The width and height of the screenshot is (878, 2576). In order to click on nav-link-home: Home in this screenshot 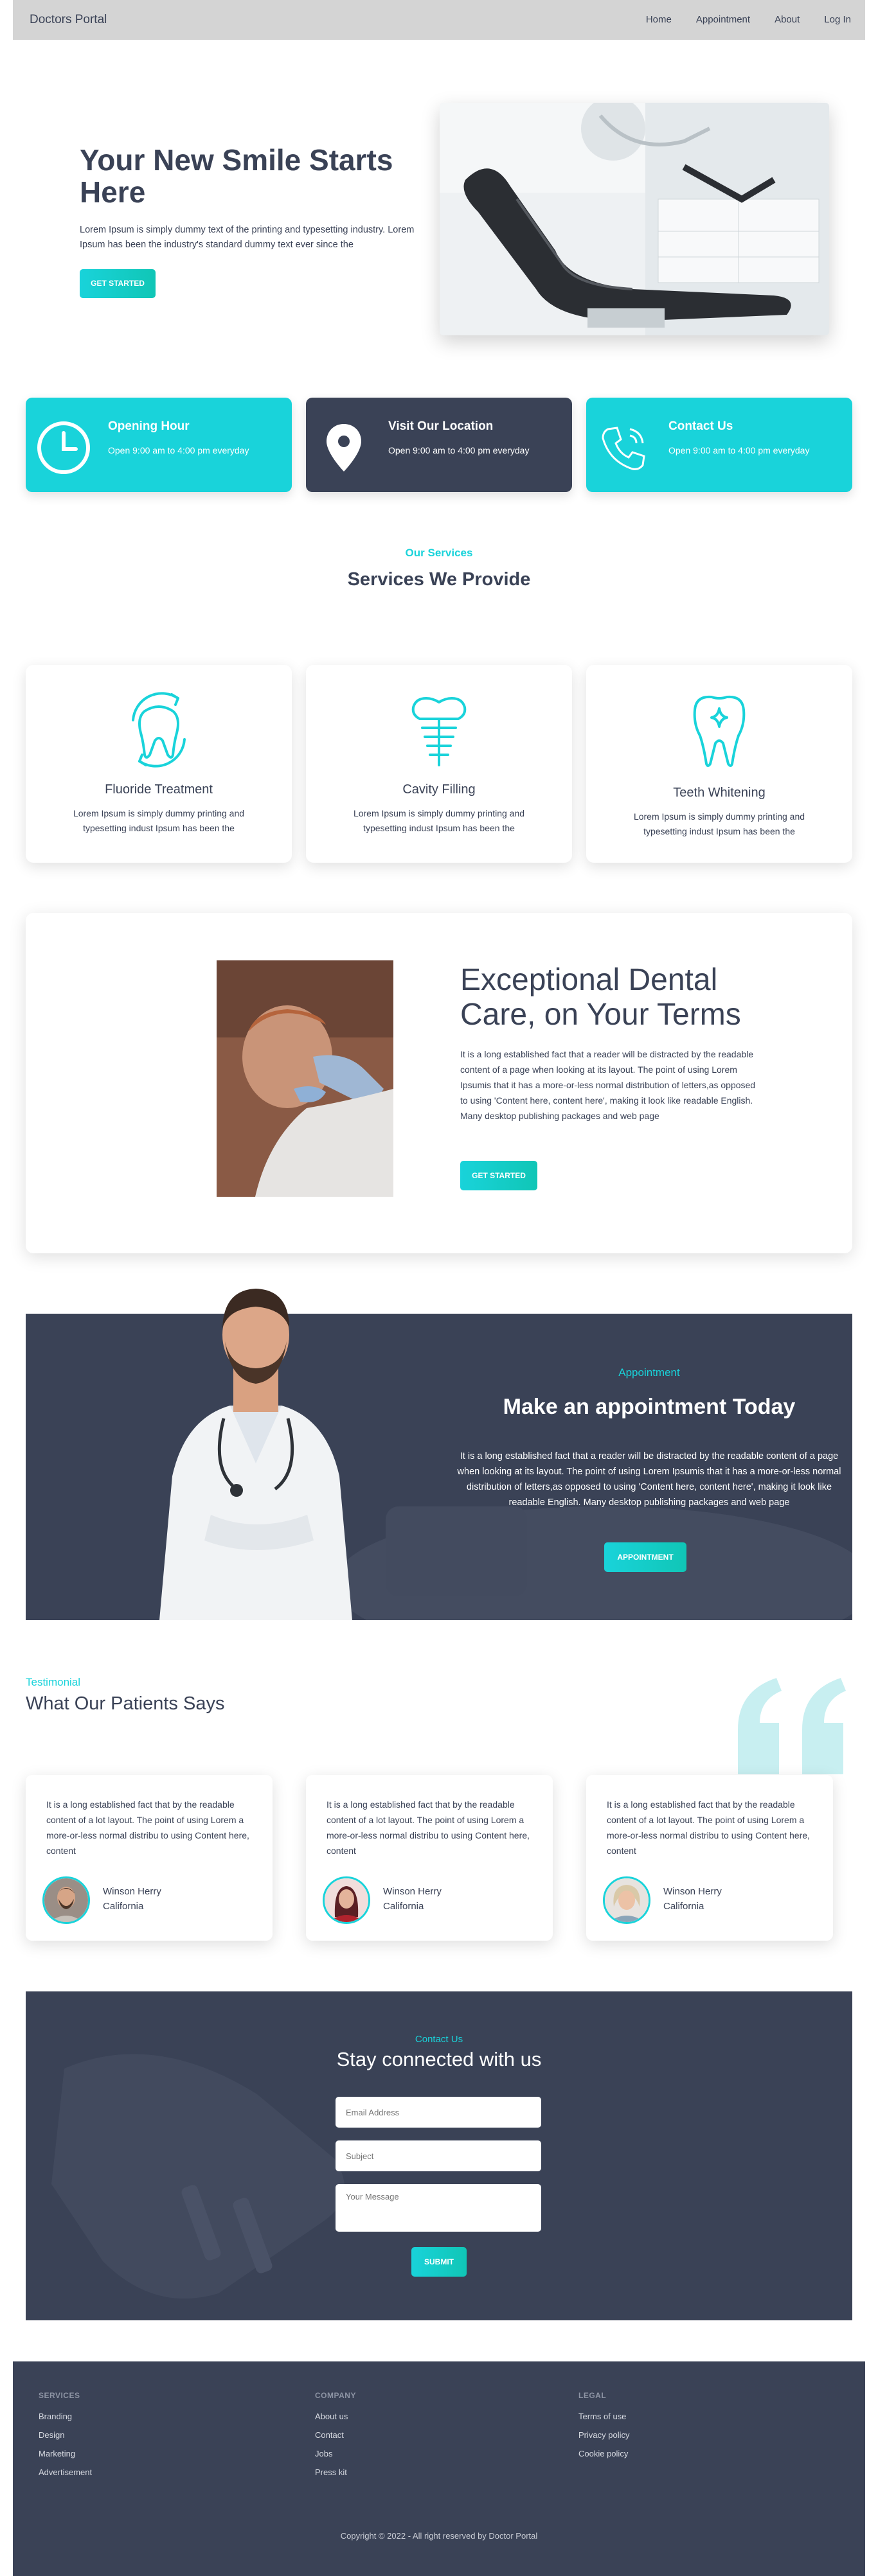, I will do `click(659, 19)`.